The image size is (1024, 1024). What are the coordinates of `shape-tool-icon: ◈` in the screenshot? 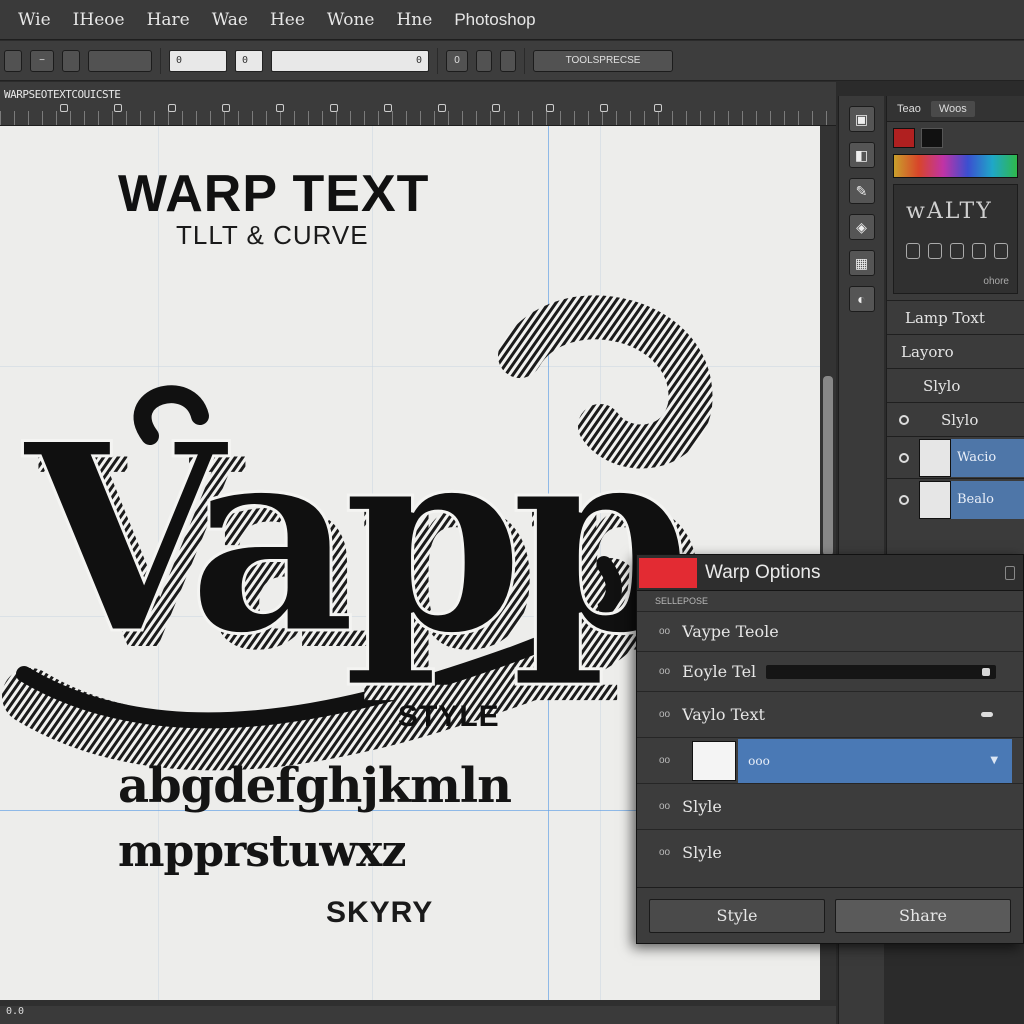 It's located at (861, 227).